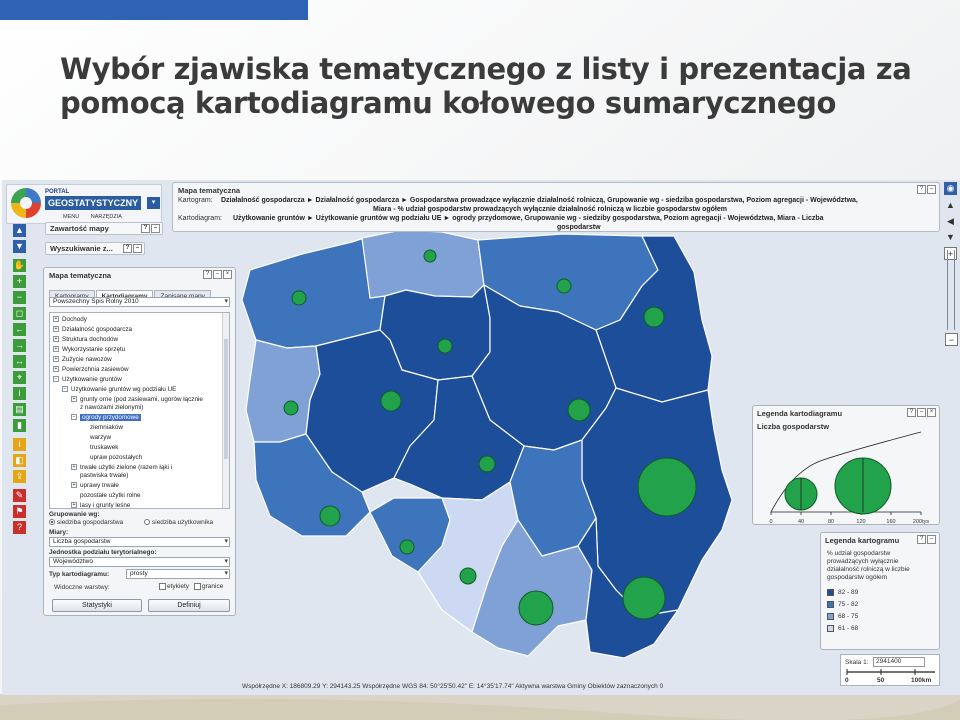 This screenshot has height=720, width=960. What do you see at coordinates (106, 428) in the screenshot?
I see `tree-item: ziemniaków` at bounding box center [106, 428].